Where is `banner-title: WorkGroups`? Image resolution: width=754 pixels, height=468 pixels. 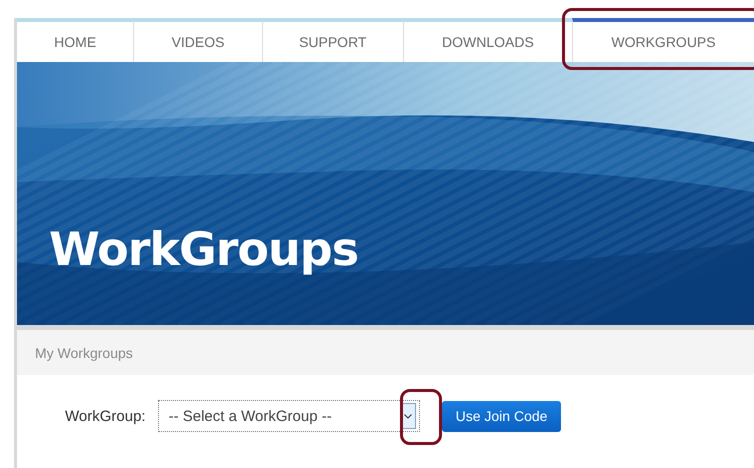
banner-title: WorkGroups is located at coordinates (203, 249).